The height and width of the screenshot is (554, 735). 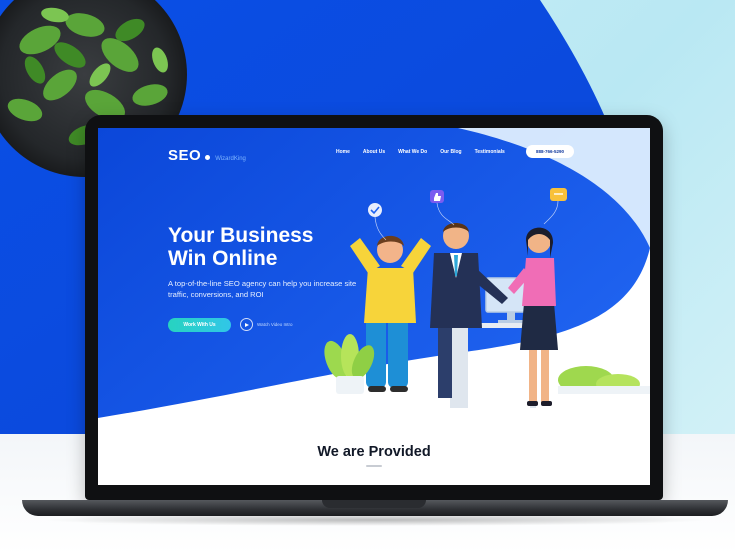 What do you see at coordinates (275, 324) in the screenshot?
I see `watch-video-label: Watch Video Intro` at bounding box center [275, 324].